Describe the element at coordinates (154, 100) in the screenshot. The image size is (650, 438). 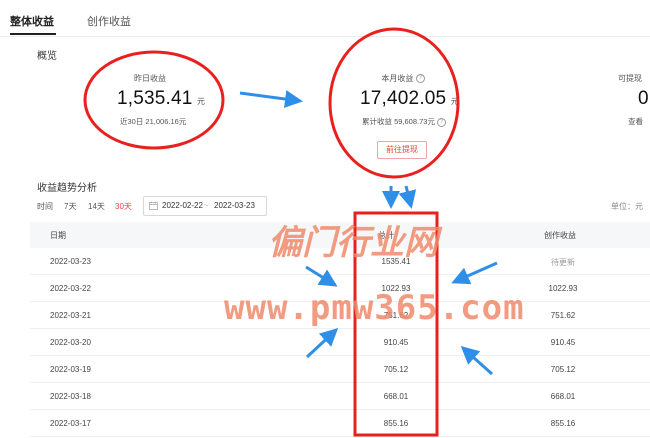
I see `red-circle-yesterday` at that location.